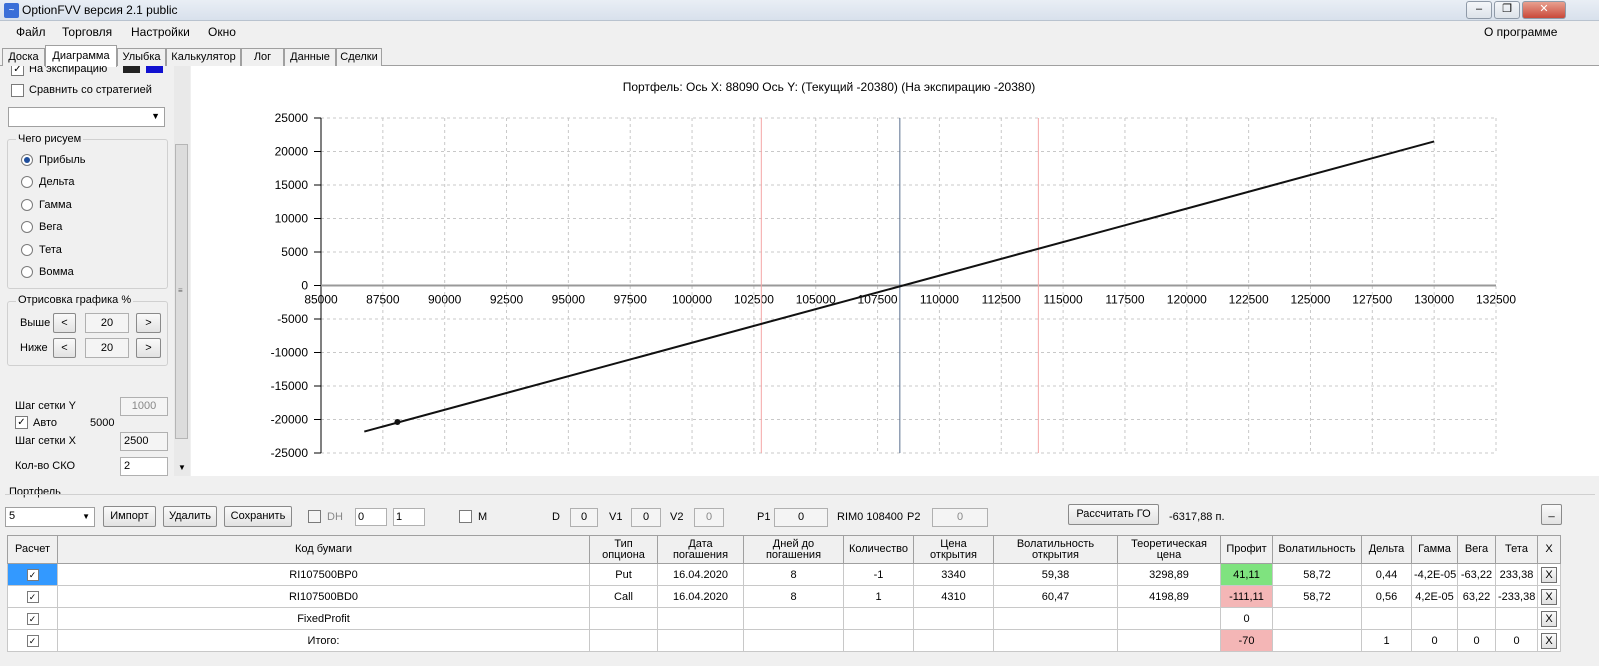  What do you see at coordinates (144, 406) in the screenshot?
I see `grid-y-input: 1000` at bounding box center [144, 406].